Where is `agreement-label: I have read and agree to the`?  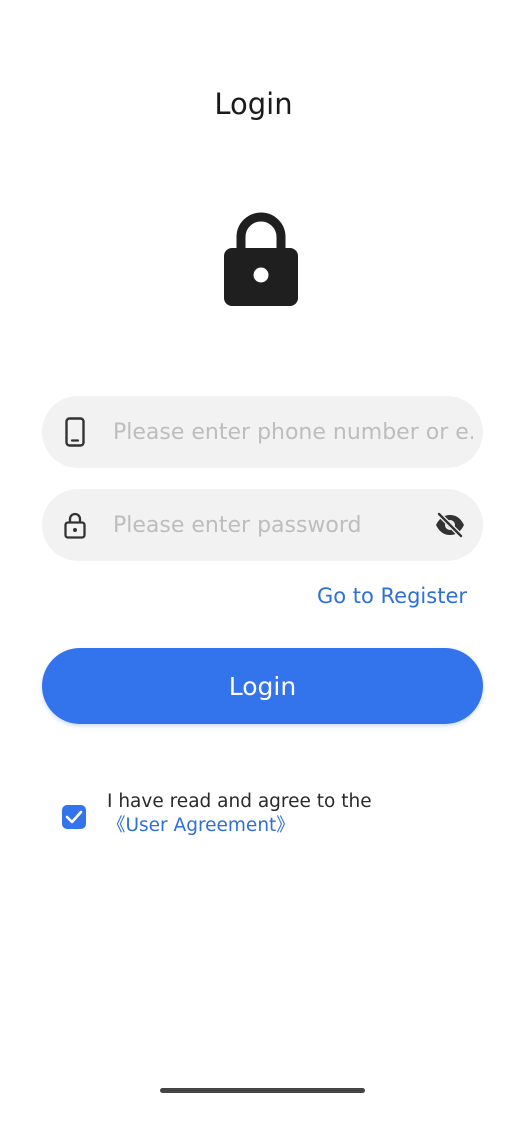
agreement-label: I have read and agree to the is located at coordinates (239, 801).